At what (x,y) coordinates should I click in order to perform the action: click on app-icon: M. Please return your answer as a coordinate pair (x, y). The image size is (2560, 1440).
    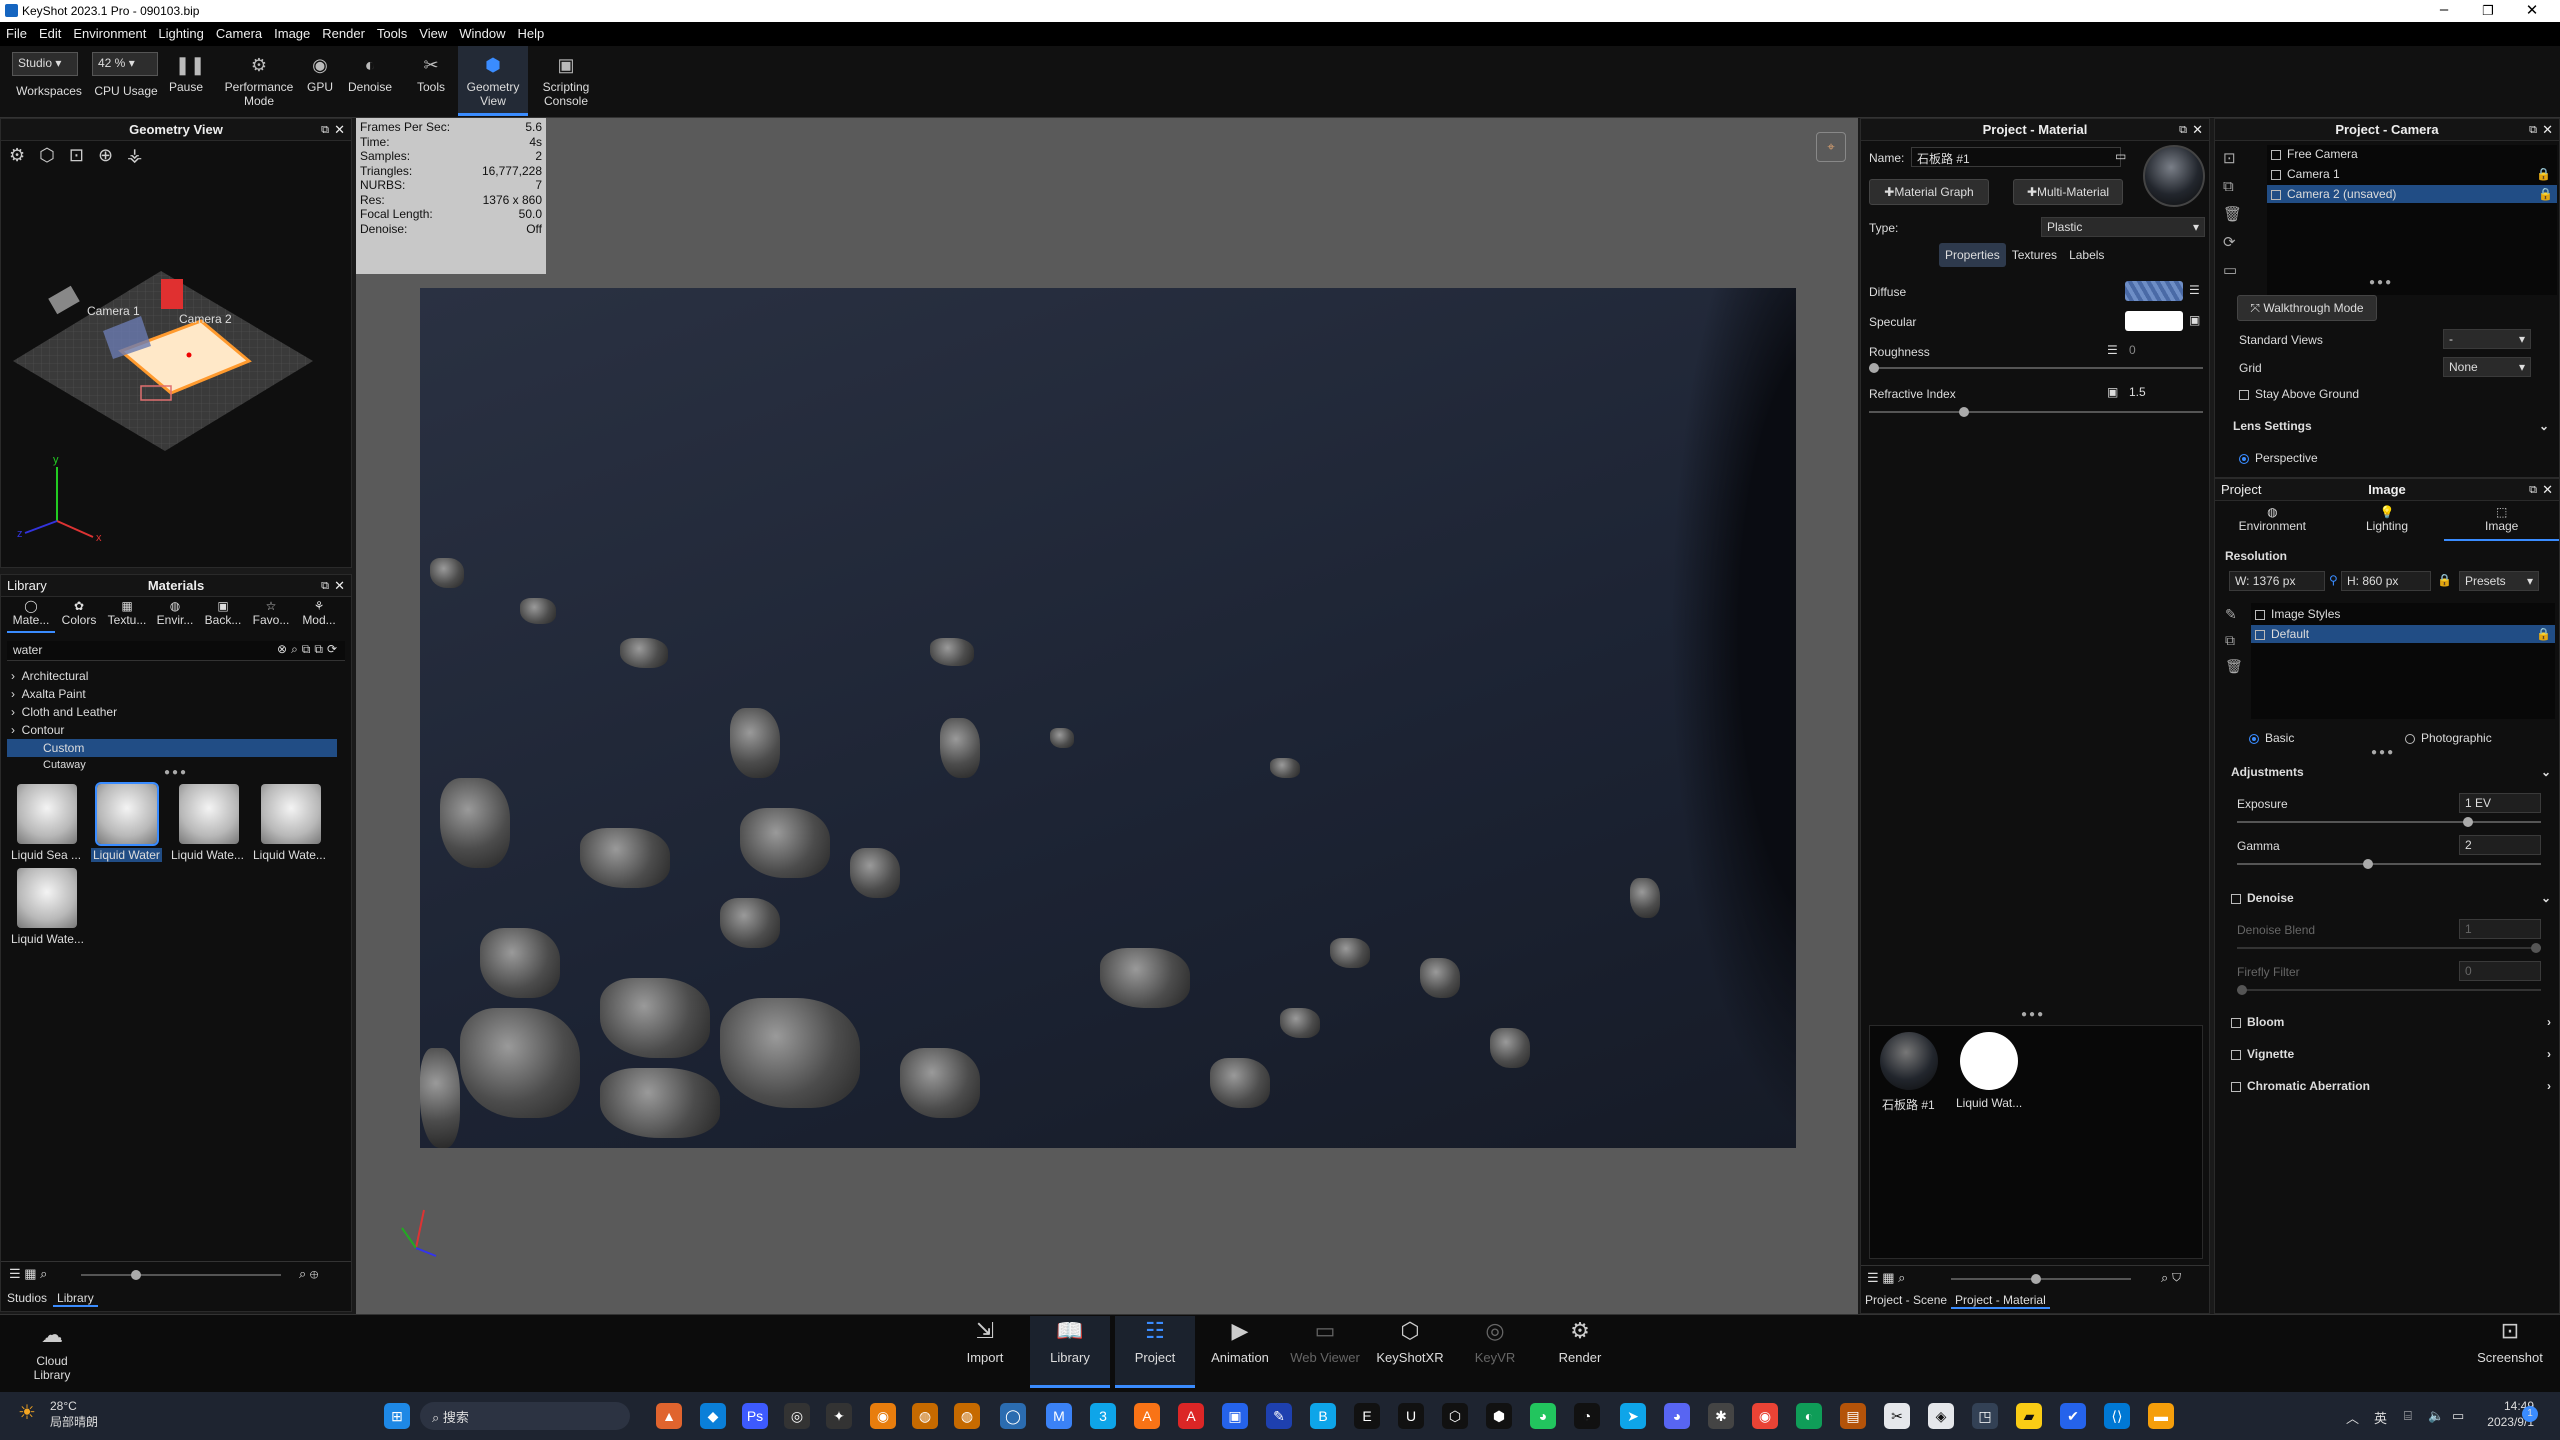
    Looking at the image, I should click on (1059, 1416).